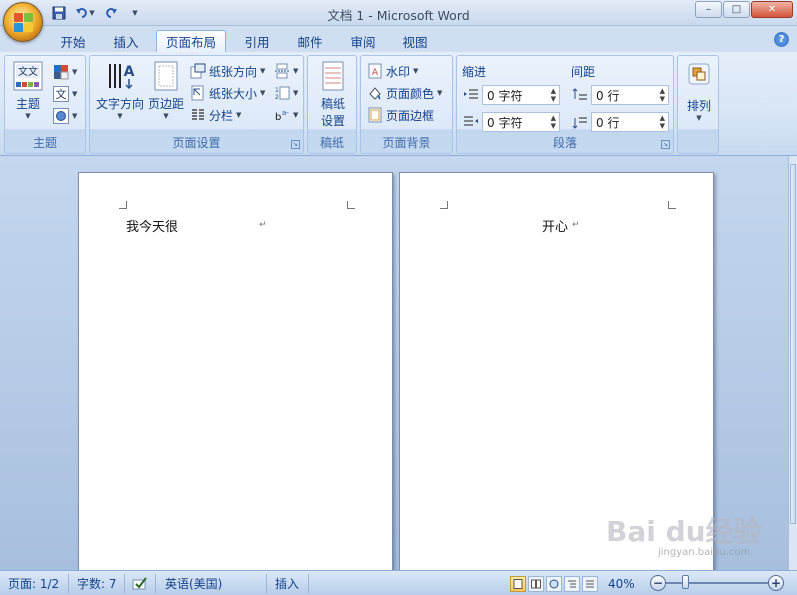 Image resolution: width=797 pixels, height=595 pixels. What do you see at coordinates (295, 144) in the screenshot?
I see `page-setup-launcher-icon: ↘` at bounding box center [295, 144].